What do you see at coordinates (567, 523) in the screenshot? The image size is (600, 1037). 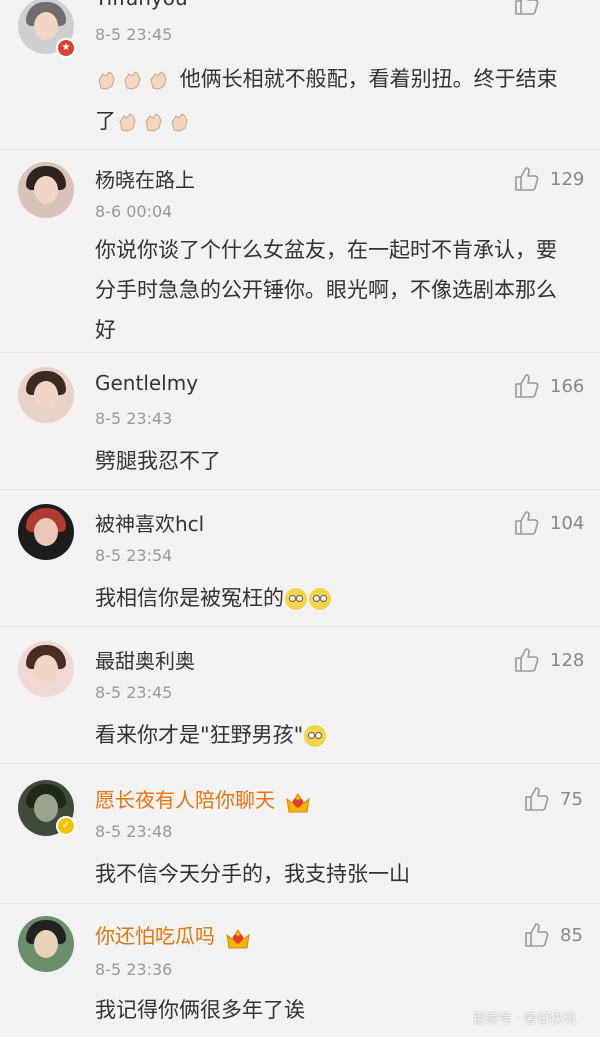 I see `like-count: 104` at bounding box center [567, 523].